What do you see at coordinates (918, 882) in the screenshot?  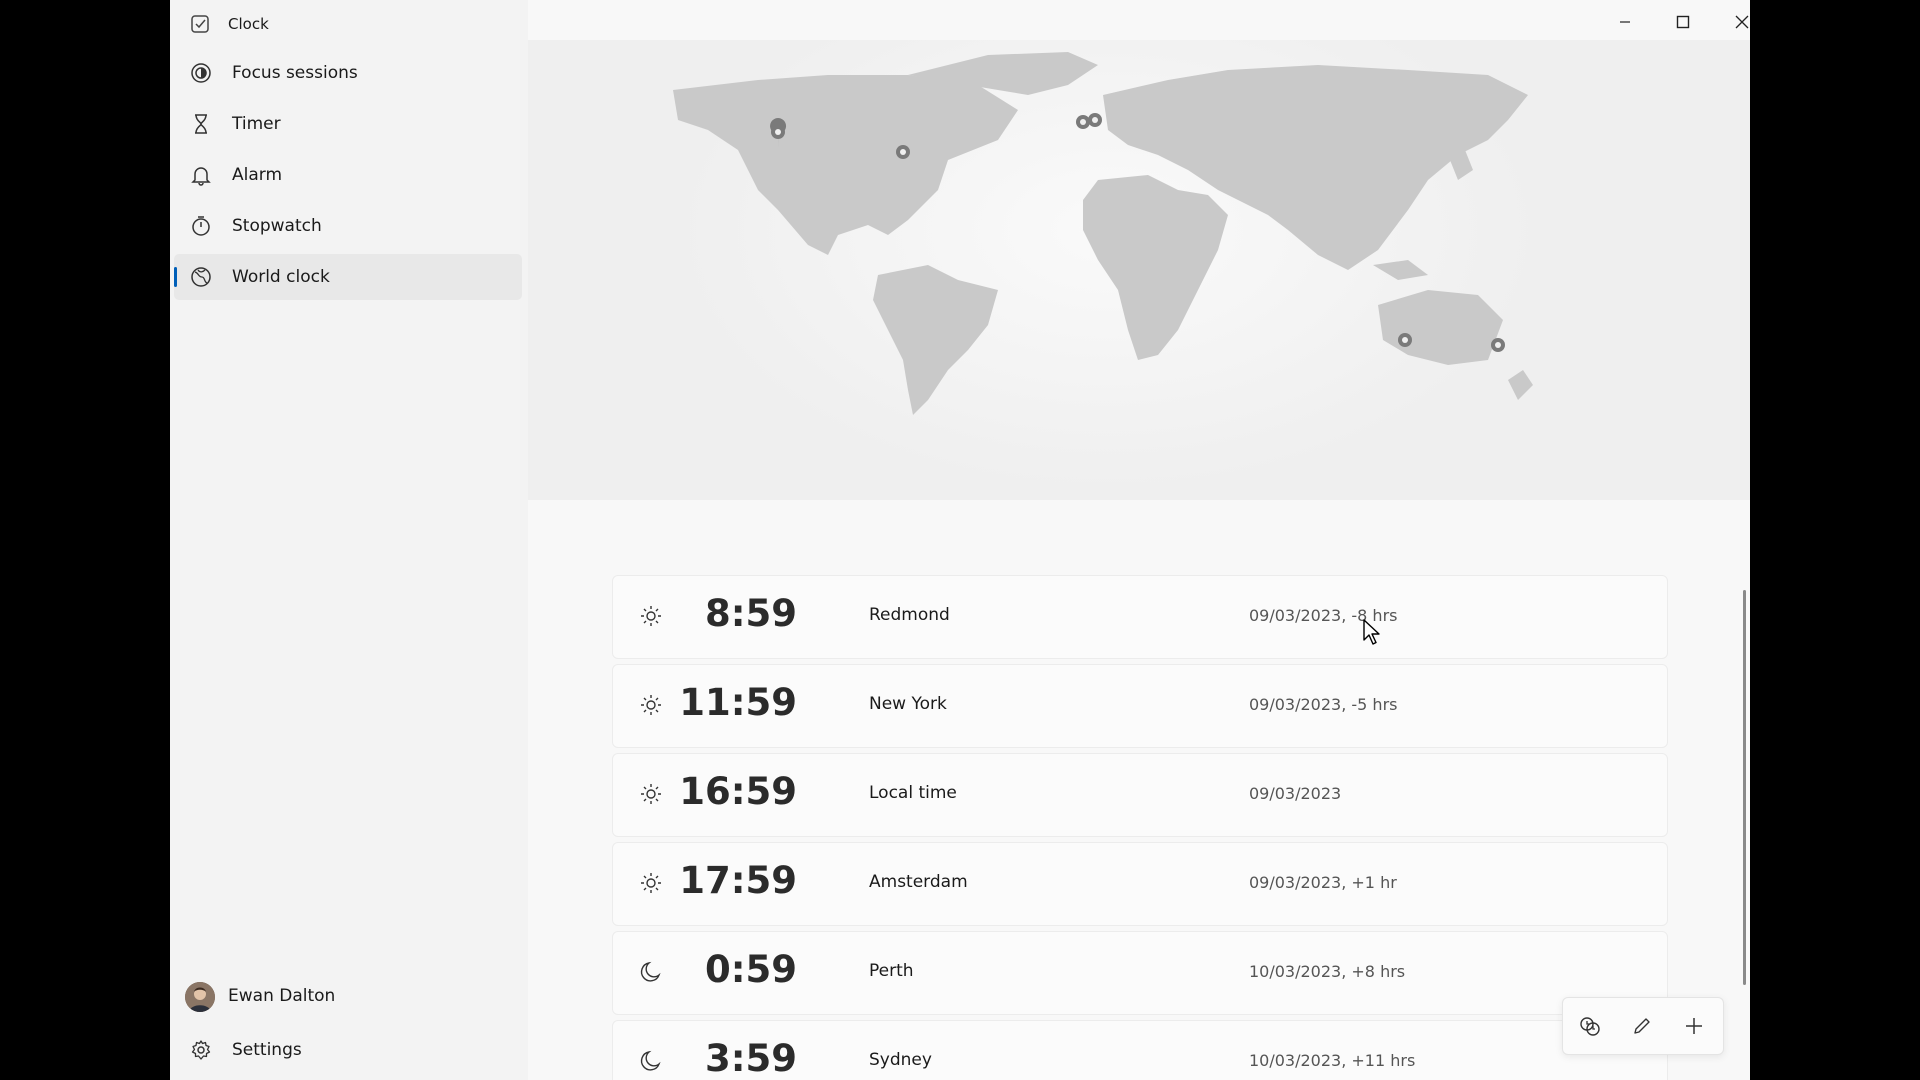 I see `clock-city: Amsterdam` at bounding box center [918, 882].